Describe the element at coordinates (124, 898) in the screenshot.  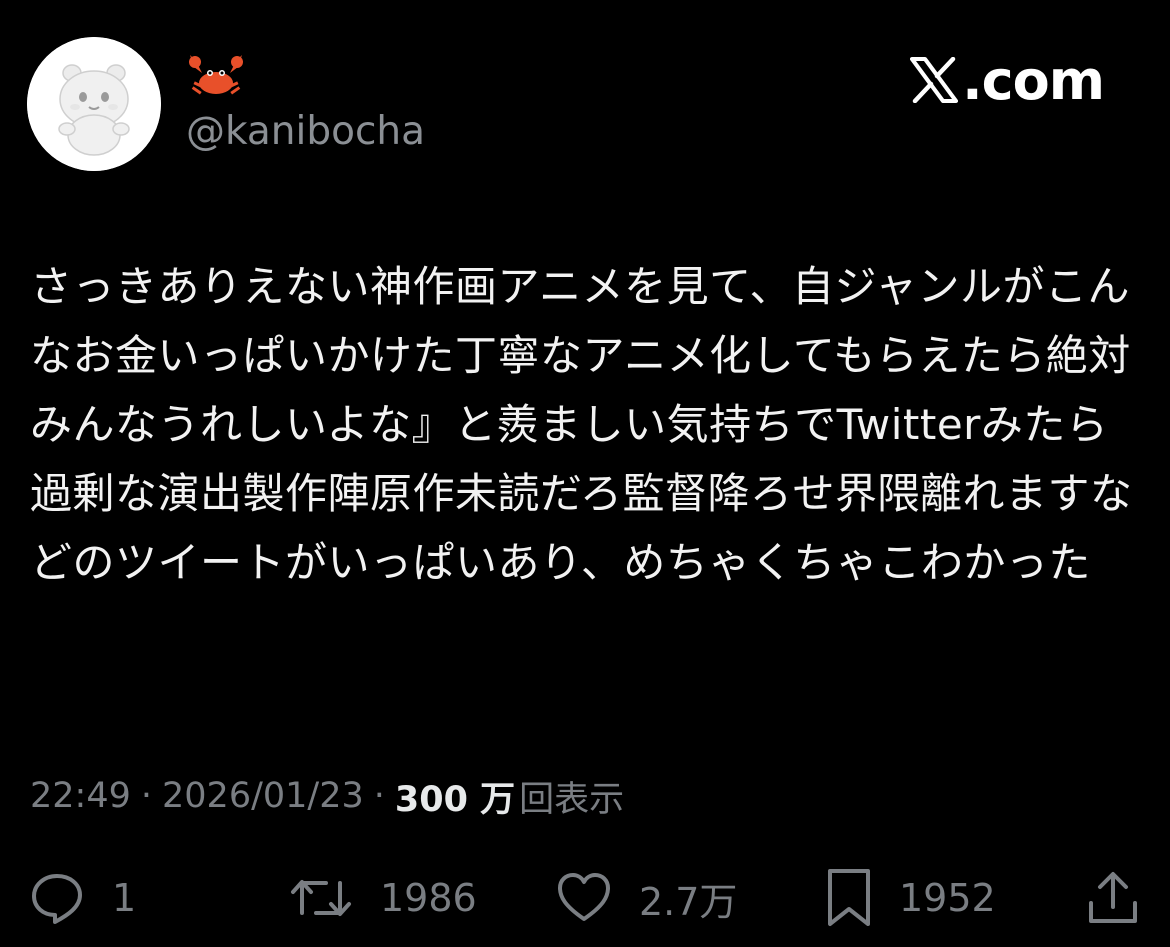
I see `reply-count: 1` at that location.